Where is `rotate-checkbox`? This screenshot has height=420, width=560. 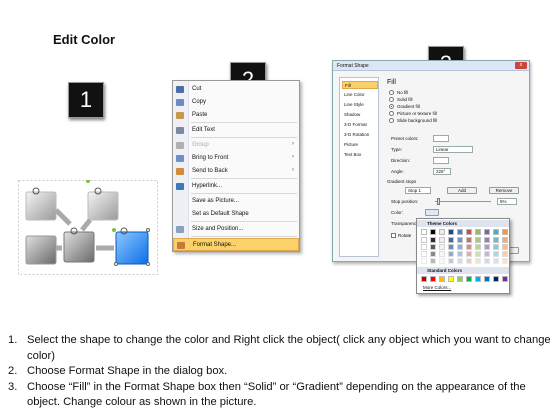
rotate-checkbox is located at coordinates (393, 235).